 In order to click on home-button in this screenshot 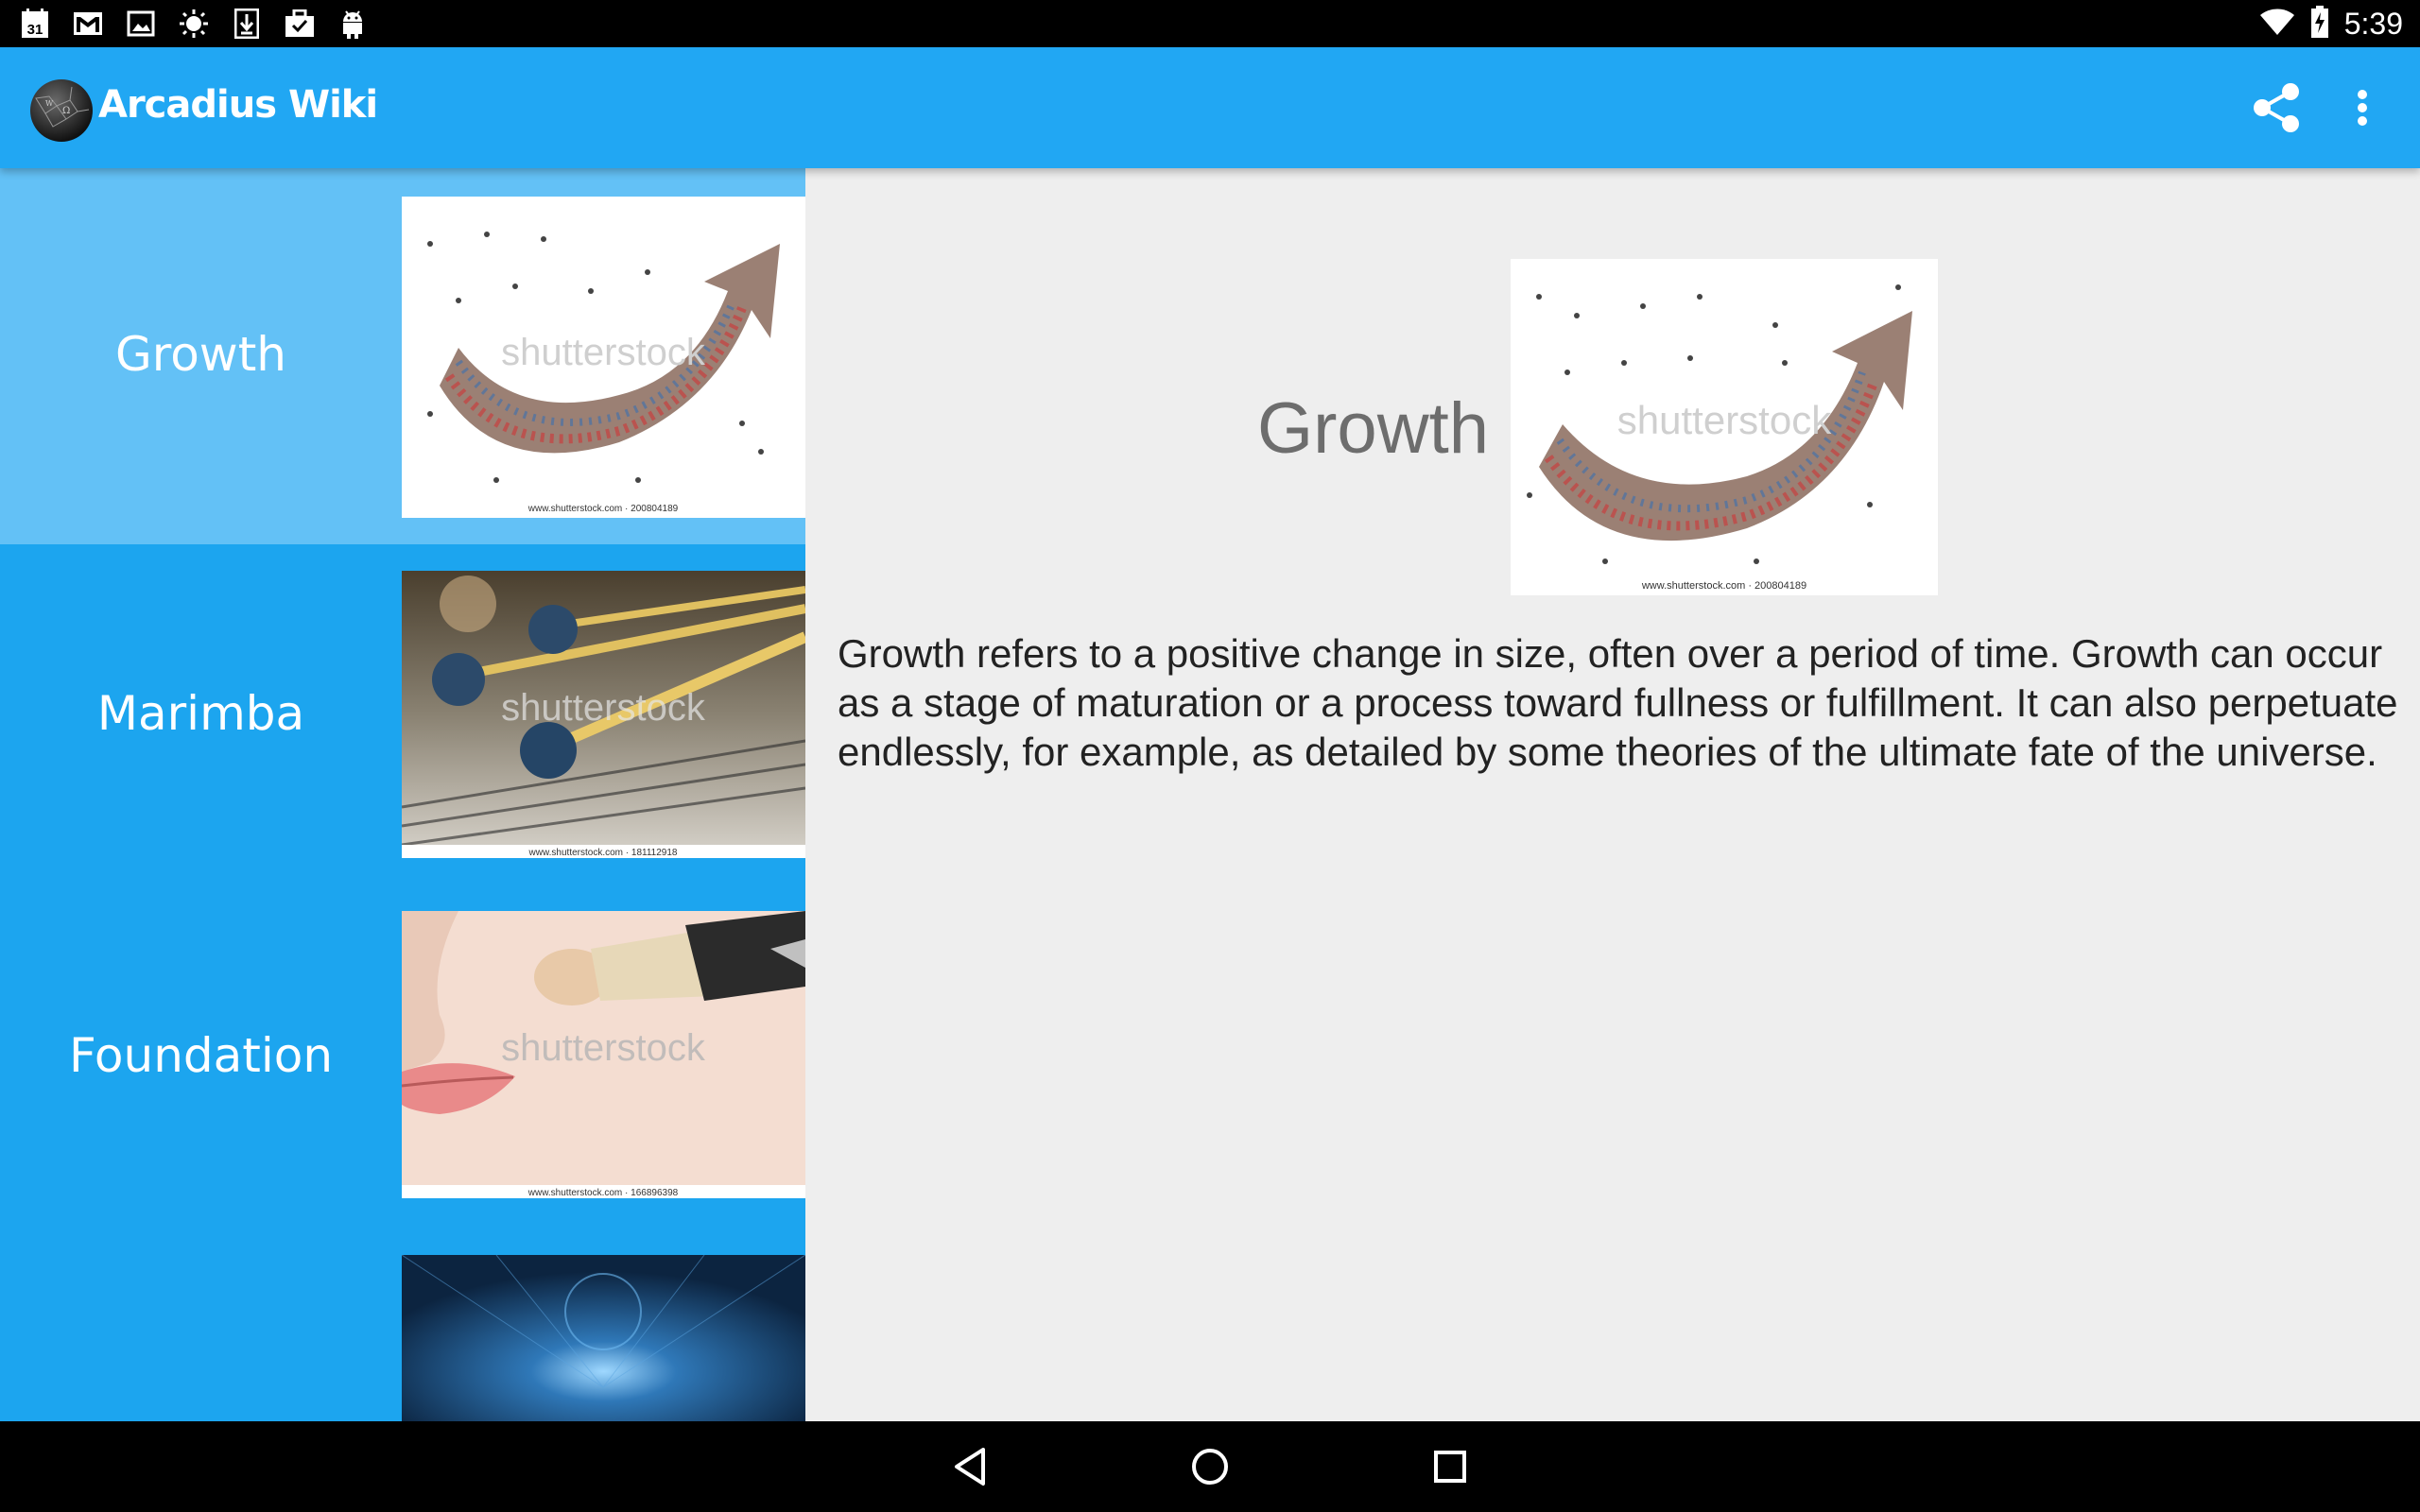, I will do `click(1210, 1466)`.